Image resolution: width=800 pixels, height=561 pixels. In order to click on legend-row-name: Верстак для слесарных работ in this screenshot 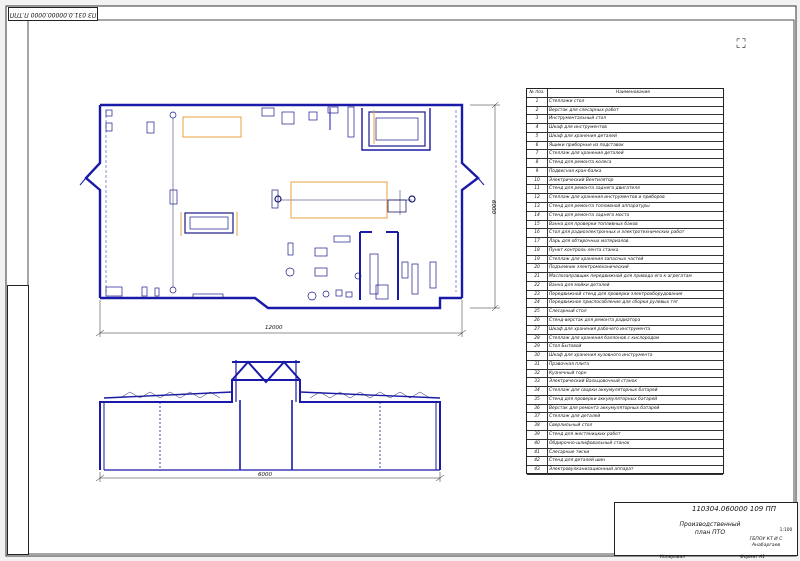, I will do `click(584, 110)`.